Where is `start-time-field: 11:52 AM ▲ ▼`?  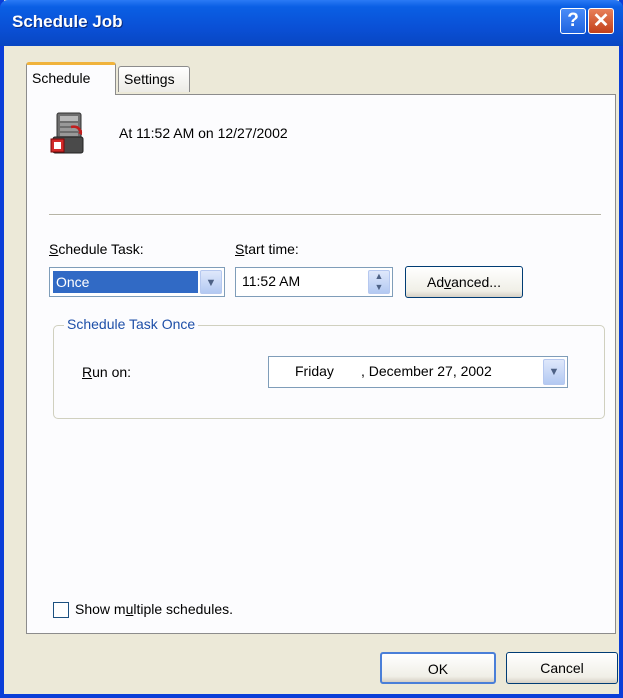 start-time-field: 11:52 AM ▲ ▼ is located at coordinates (314, 282).